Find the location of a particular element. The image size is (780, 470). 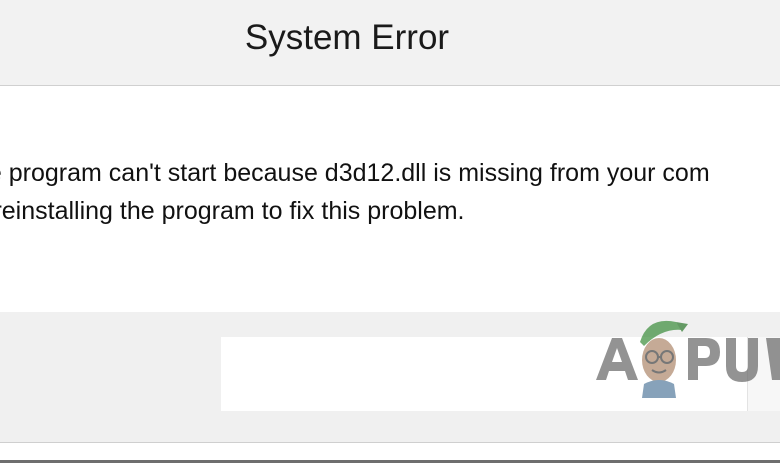

dialog-bottom-border is located at coordinates (390, 456).